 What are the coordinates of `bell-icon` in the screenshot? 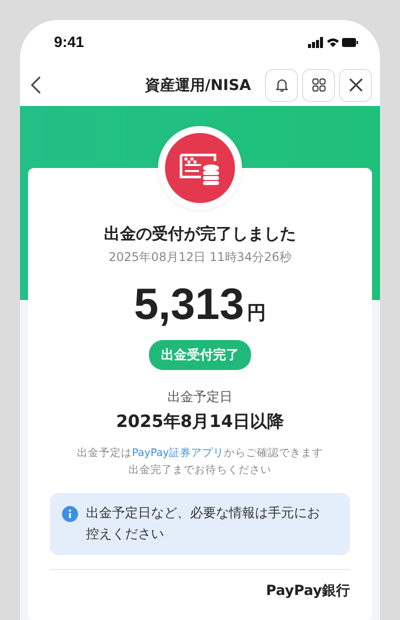 It's located at (282, 85).